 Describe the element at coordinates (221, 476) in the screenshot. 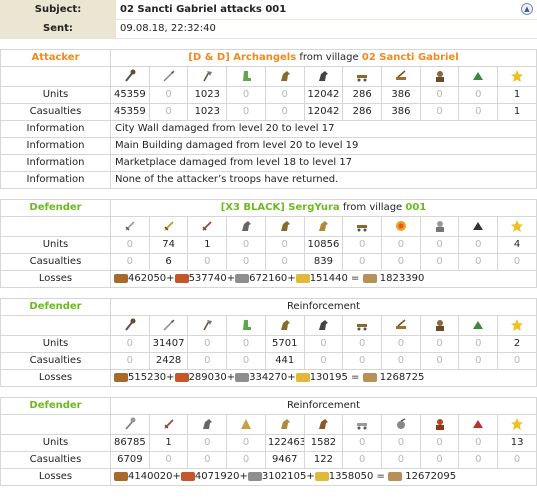

I see `clay-loss: 4071920+` at that location.